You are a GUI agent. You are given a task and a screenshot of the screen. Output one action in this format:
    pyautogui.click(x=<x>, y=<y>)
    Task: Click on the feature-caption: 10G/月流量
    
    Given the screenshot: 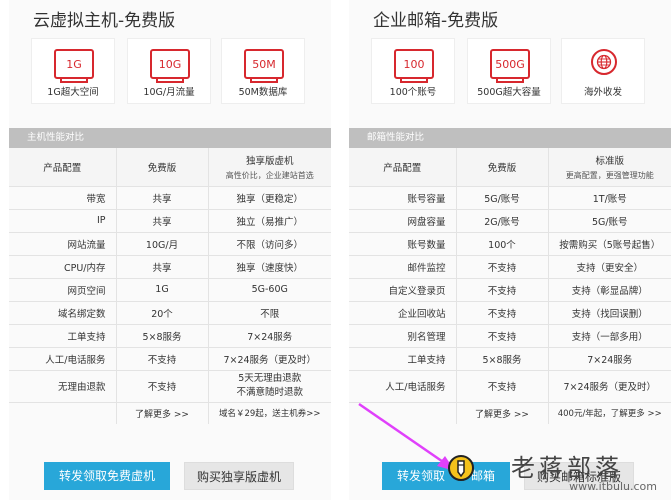 What is the action you would take?
    pyautogui.click(x=169, y=92)
    